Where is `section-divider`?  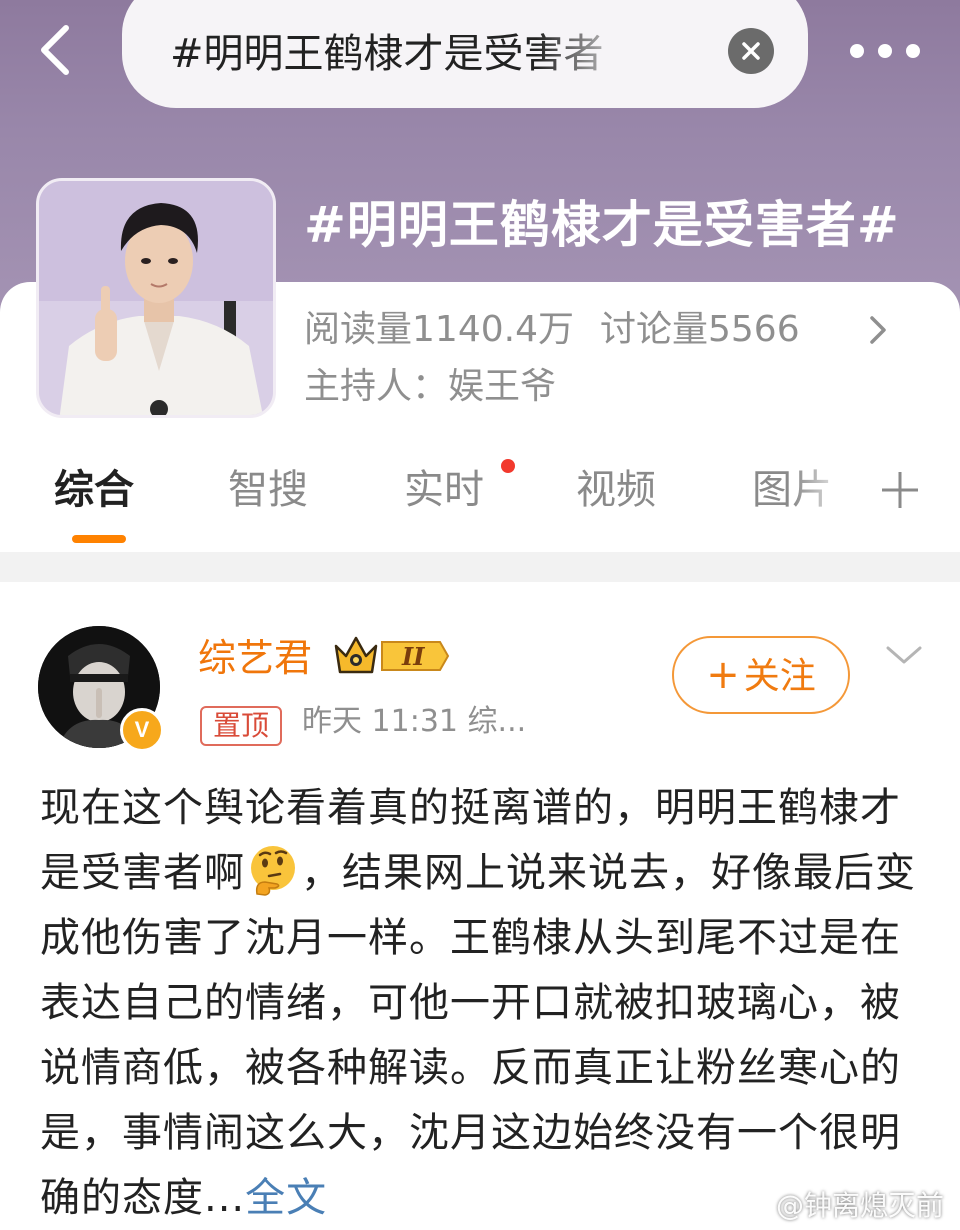 section-divider is located at coordinates (480, 566).